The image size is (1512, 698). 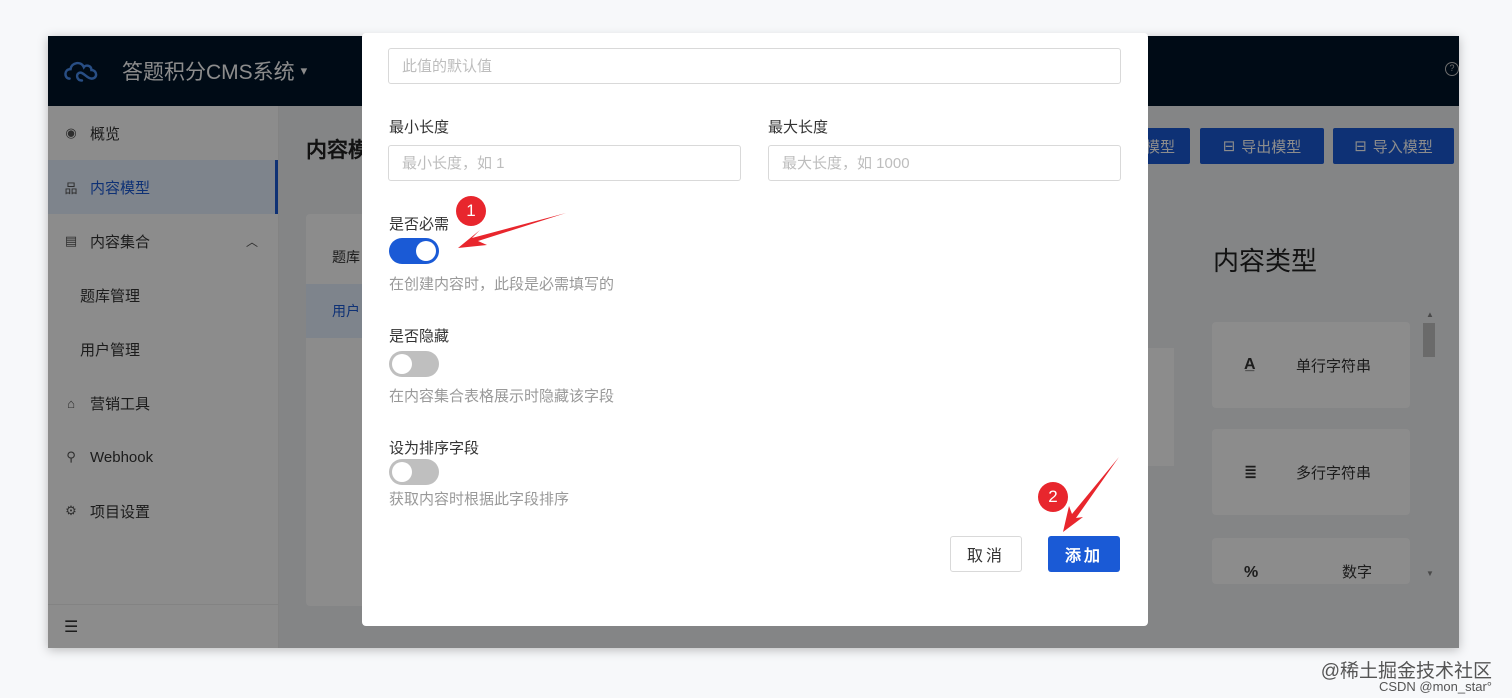 What do you see at coordinates (1435, 686) in the screenshot?
I see `watermark-csdn: CSDN @mon_star°` at bounding box center [1435, 686].